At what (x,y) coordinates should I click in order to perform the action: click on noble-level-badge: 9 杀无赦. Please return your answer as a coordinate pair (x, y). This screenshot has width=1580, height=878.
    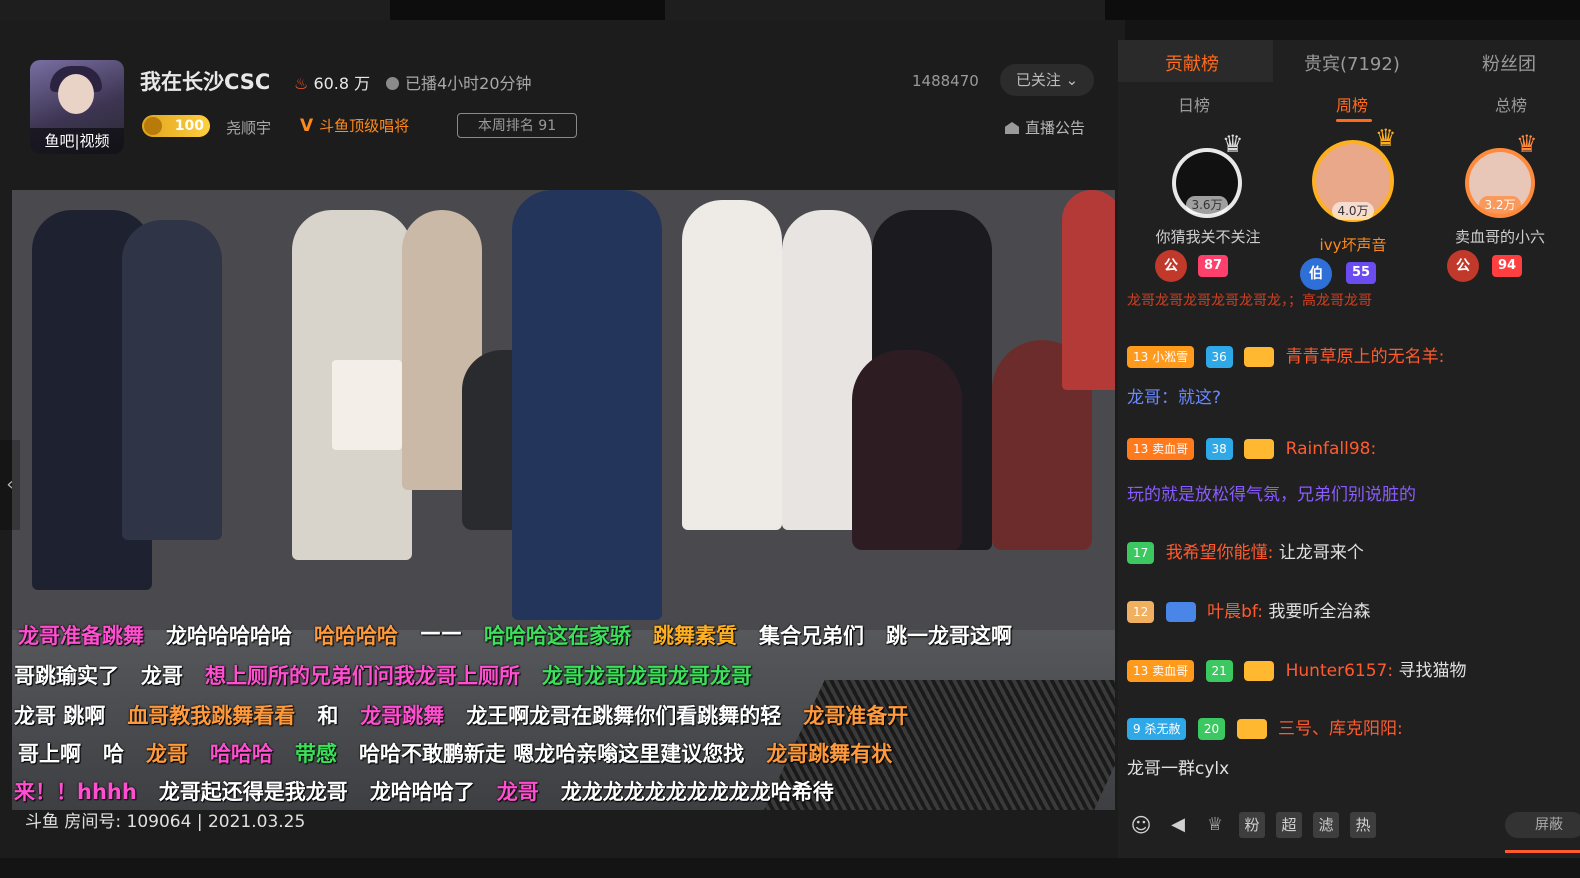
    Looking at the image, I should click on (1157, 729).